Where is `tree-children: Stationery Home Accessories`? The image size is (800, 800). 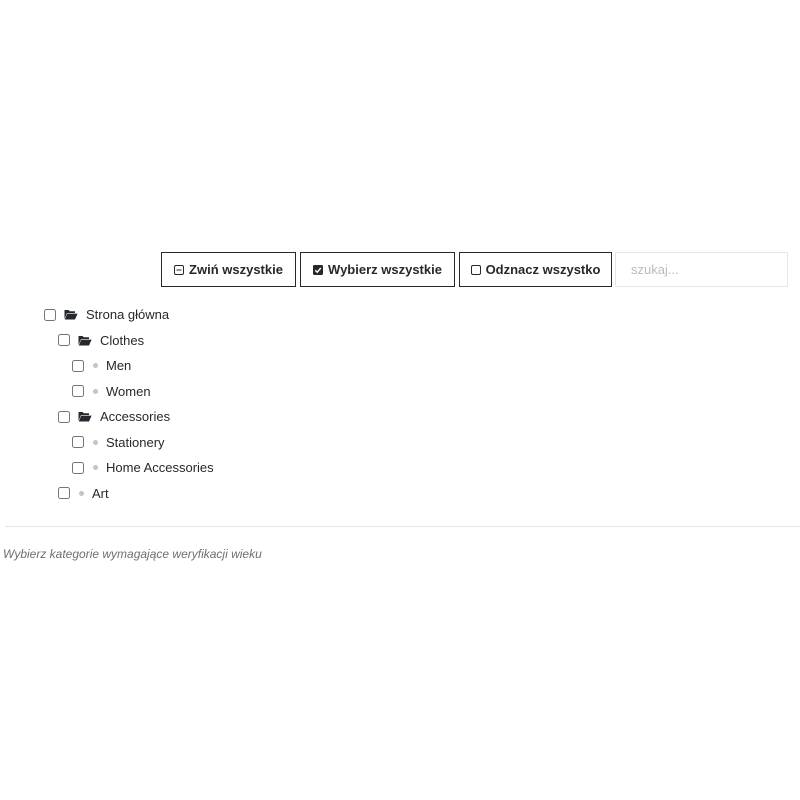 tree-children: Stationery Home Accessories is located at coordinates (136, 455).